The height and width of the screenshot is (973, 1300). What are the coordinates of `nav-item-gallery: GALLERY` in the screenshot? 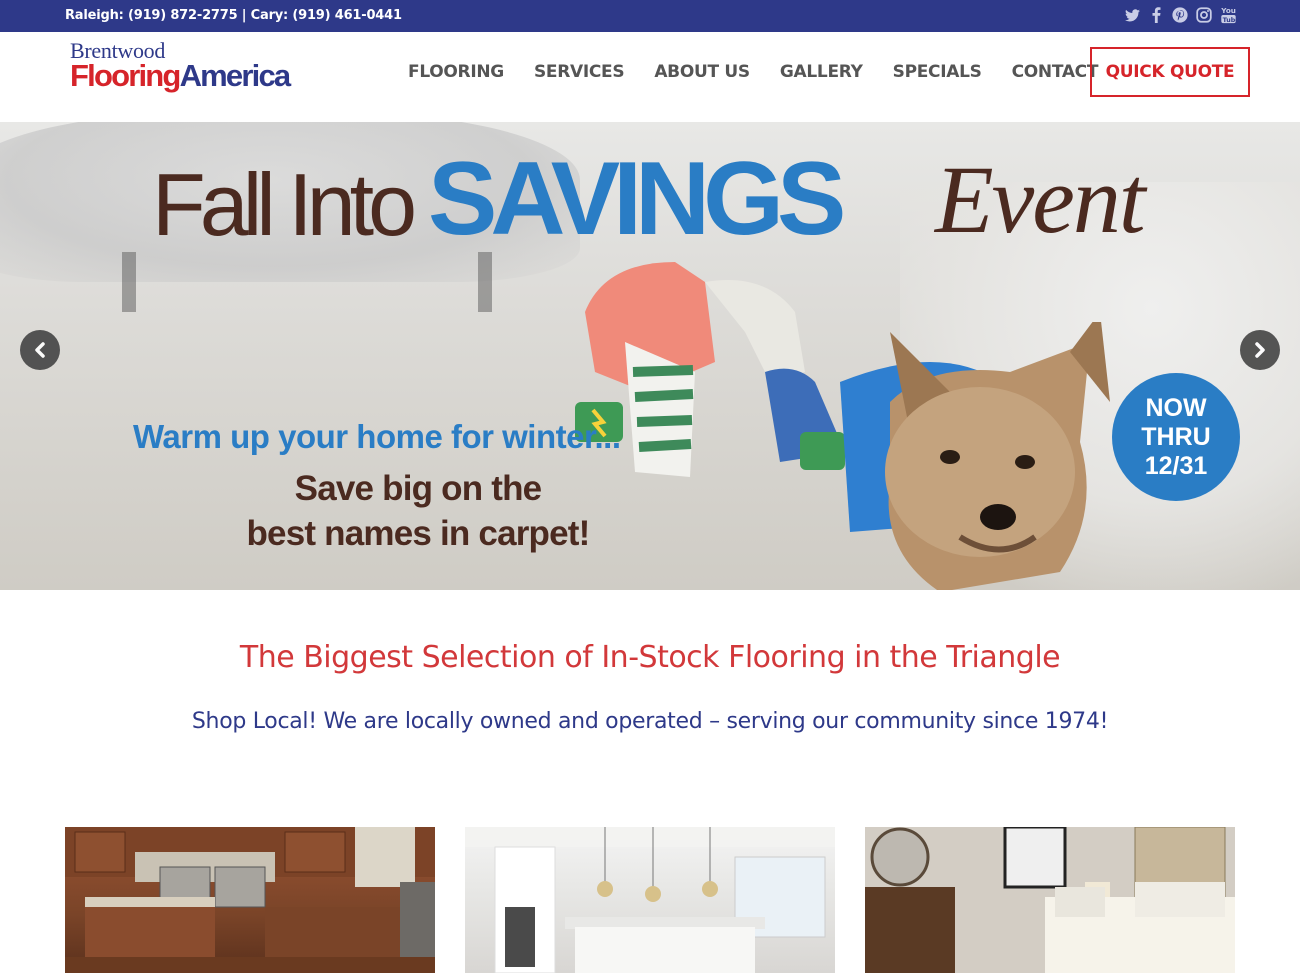 It's located at (821, 72).